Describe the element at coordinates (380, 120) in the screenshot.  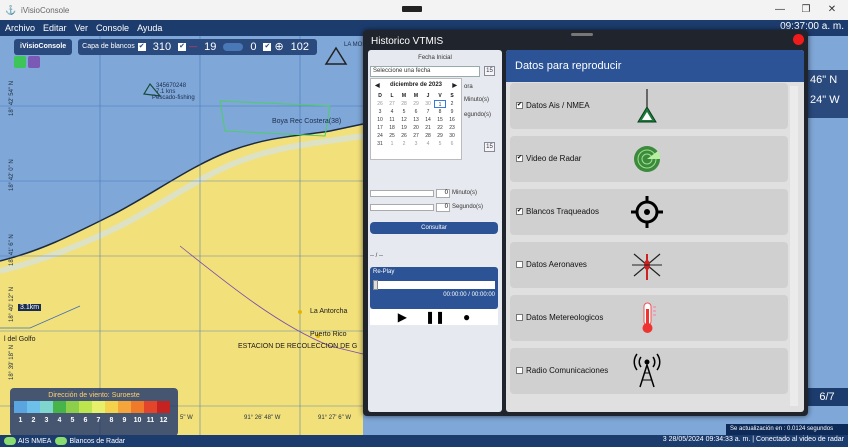
I see `calendar-day: 10` at that location.